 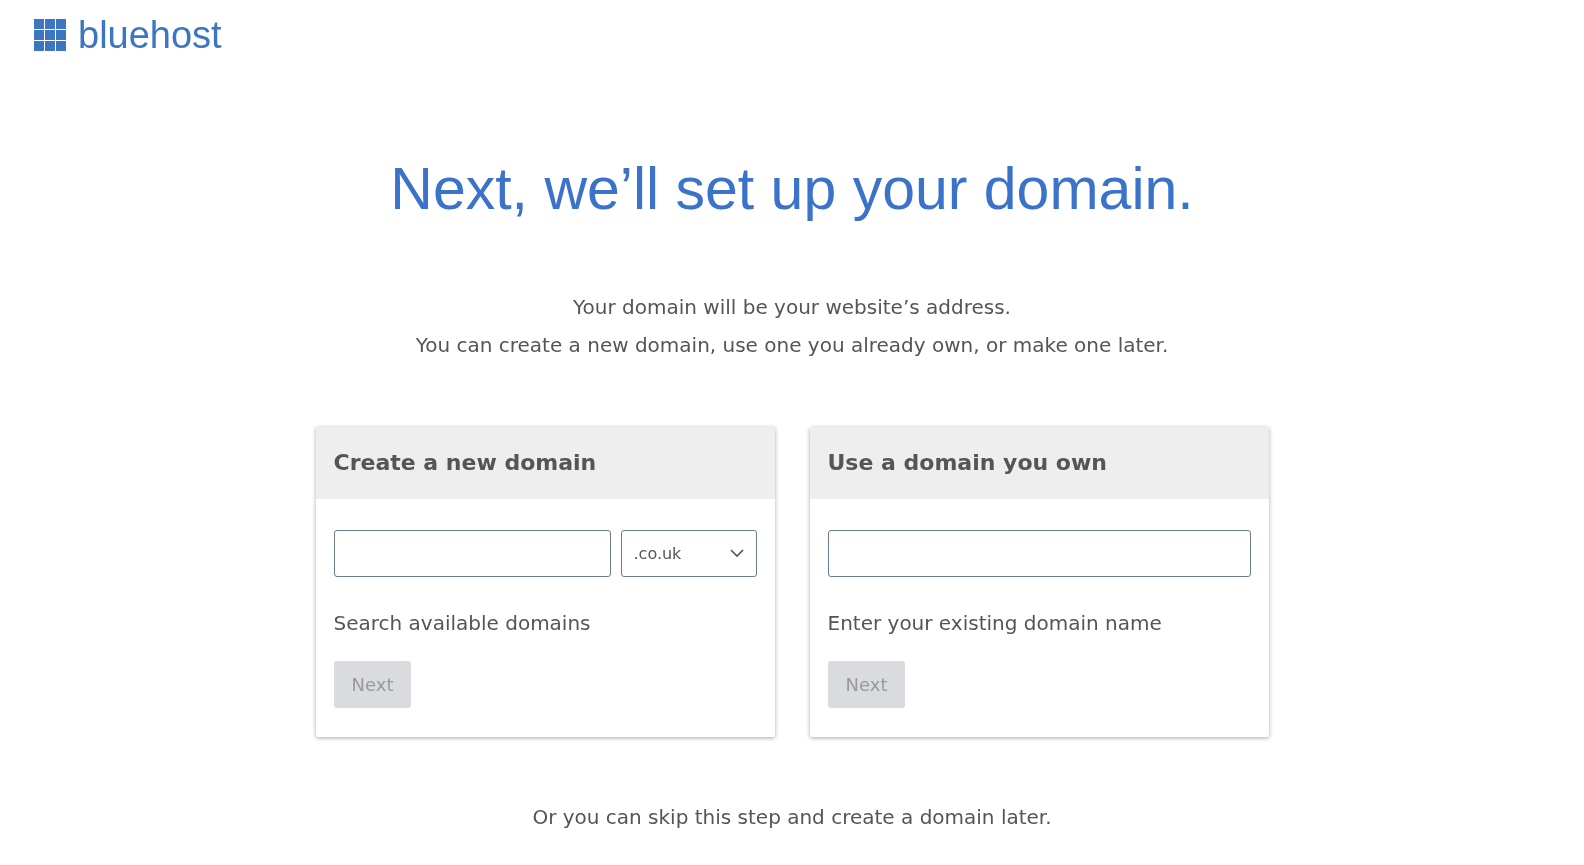 What do you see at coordinates (792, 306) in the screenshot?
I see `intro-text: Your domain will be your website’s address.` at bounding box center [792, 306].